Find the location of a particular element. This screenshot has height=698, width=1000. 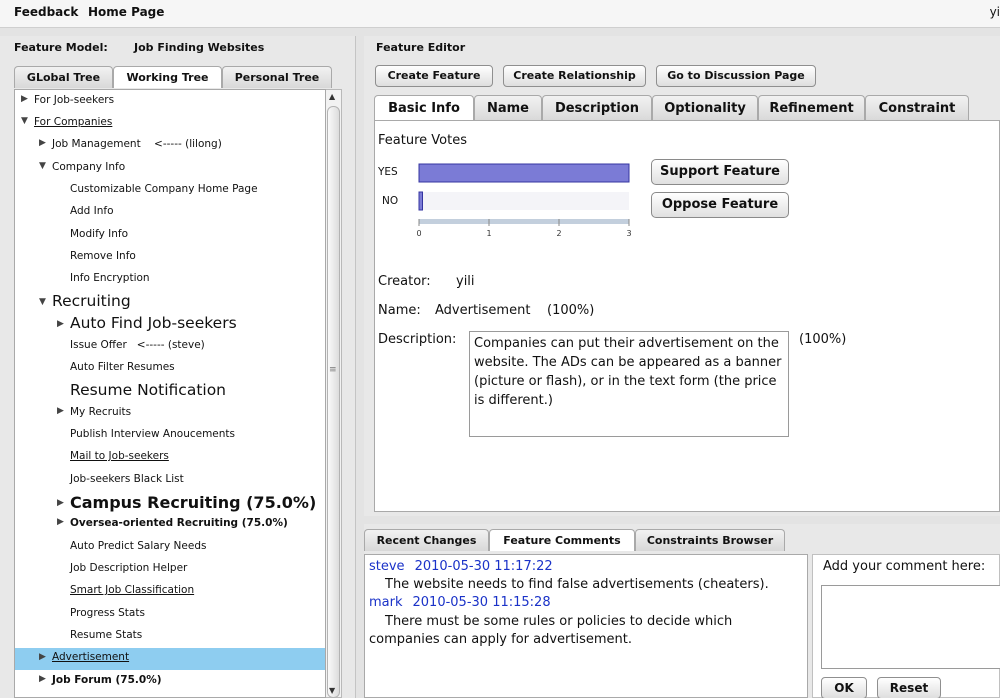

tree-item: Job Description Helper is located at coordinates (170, 570).